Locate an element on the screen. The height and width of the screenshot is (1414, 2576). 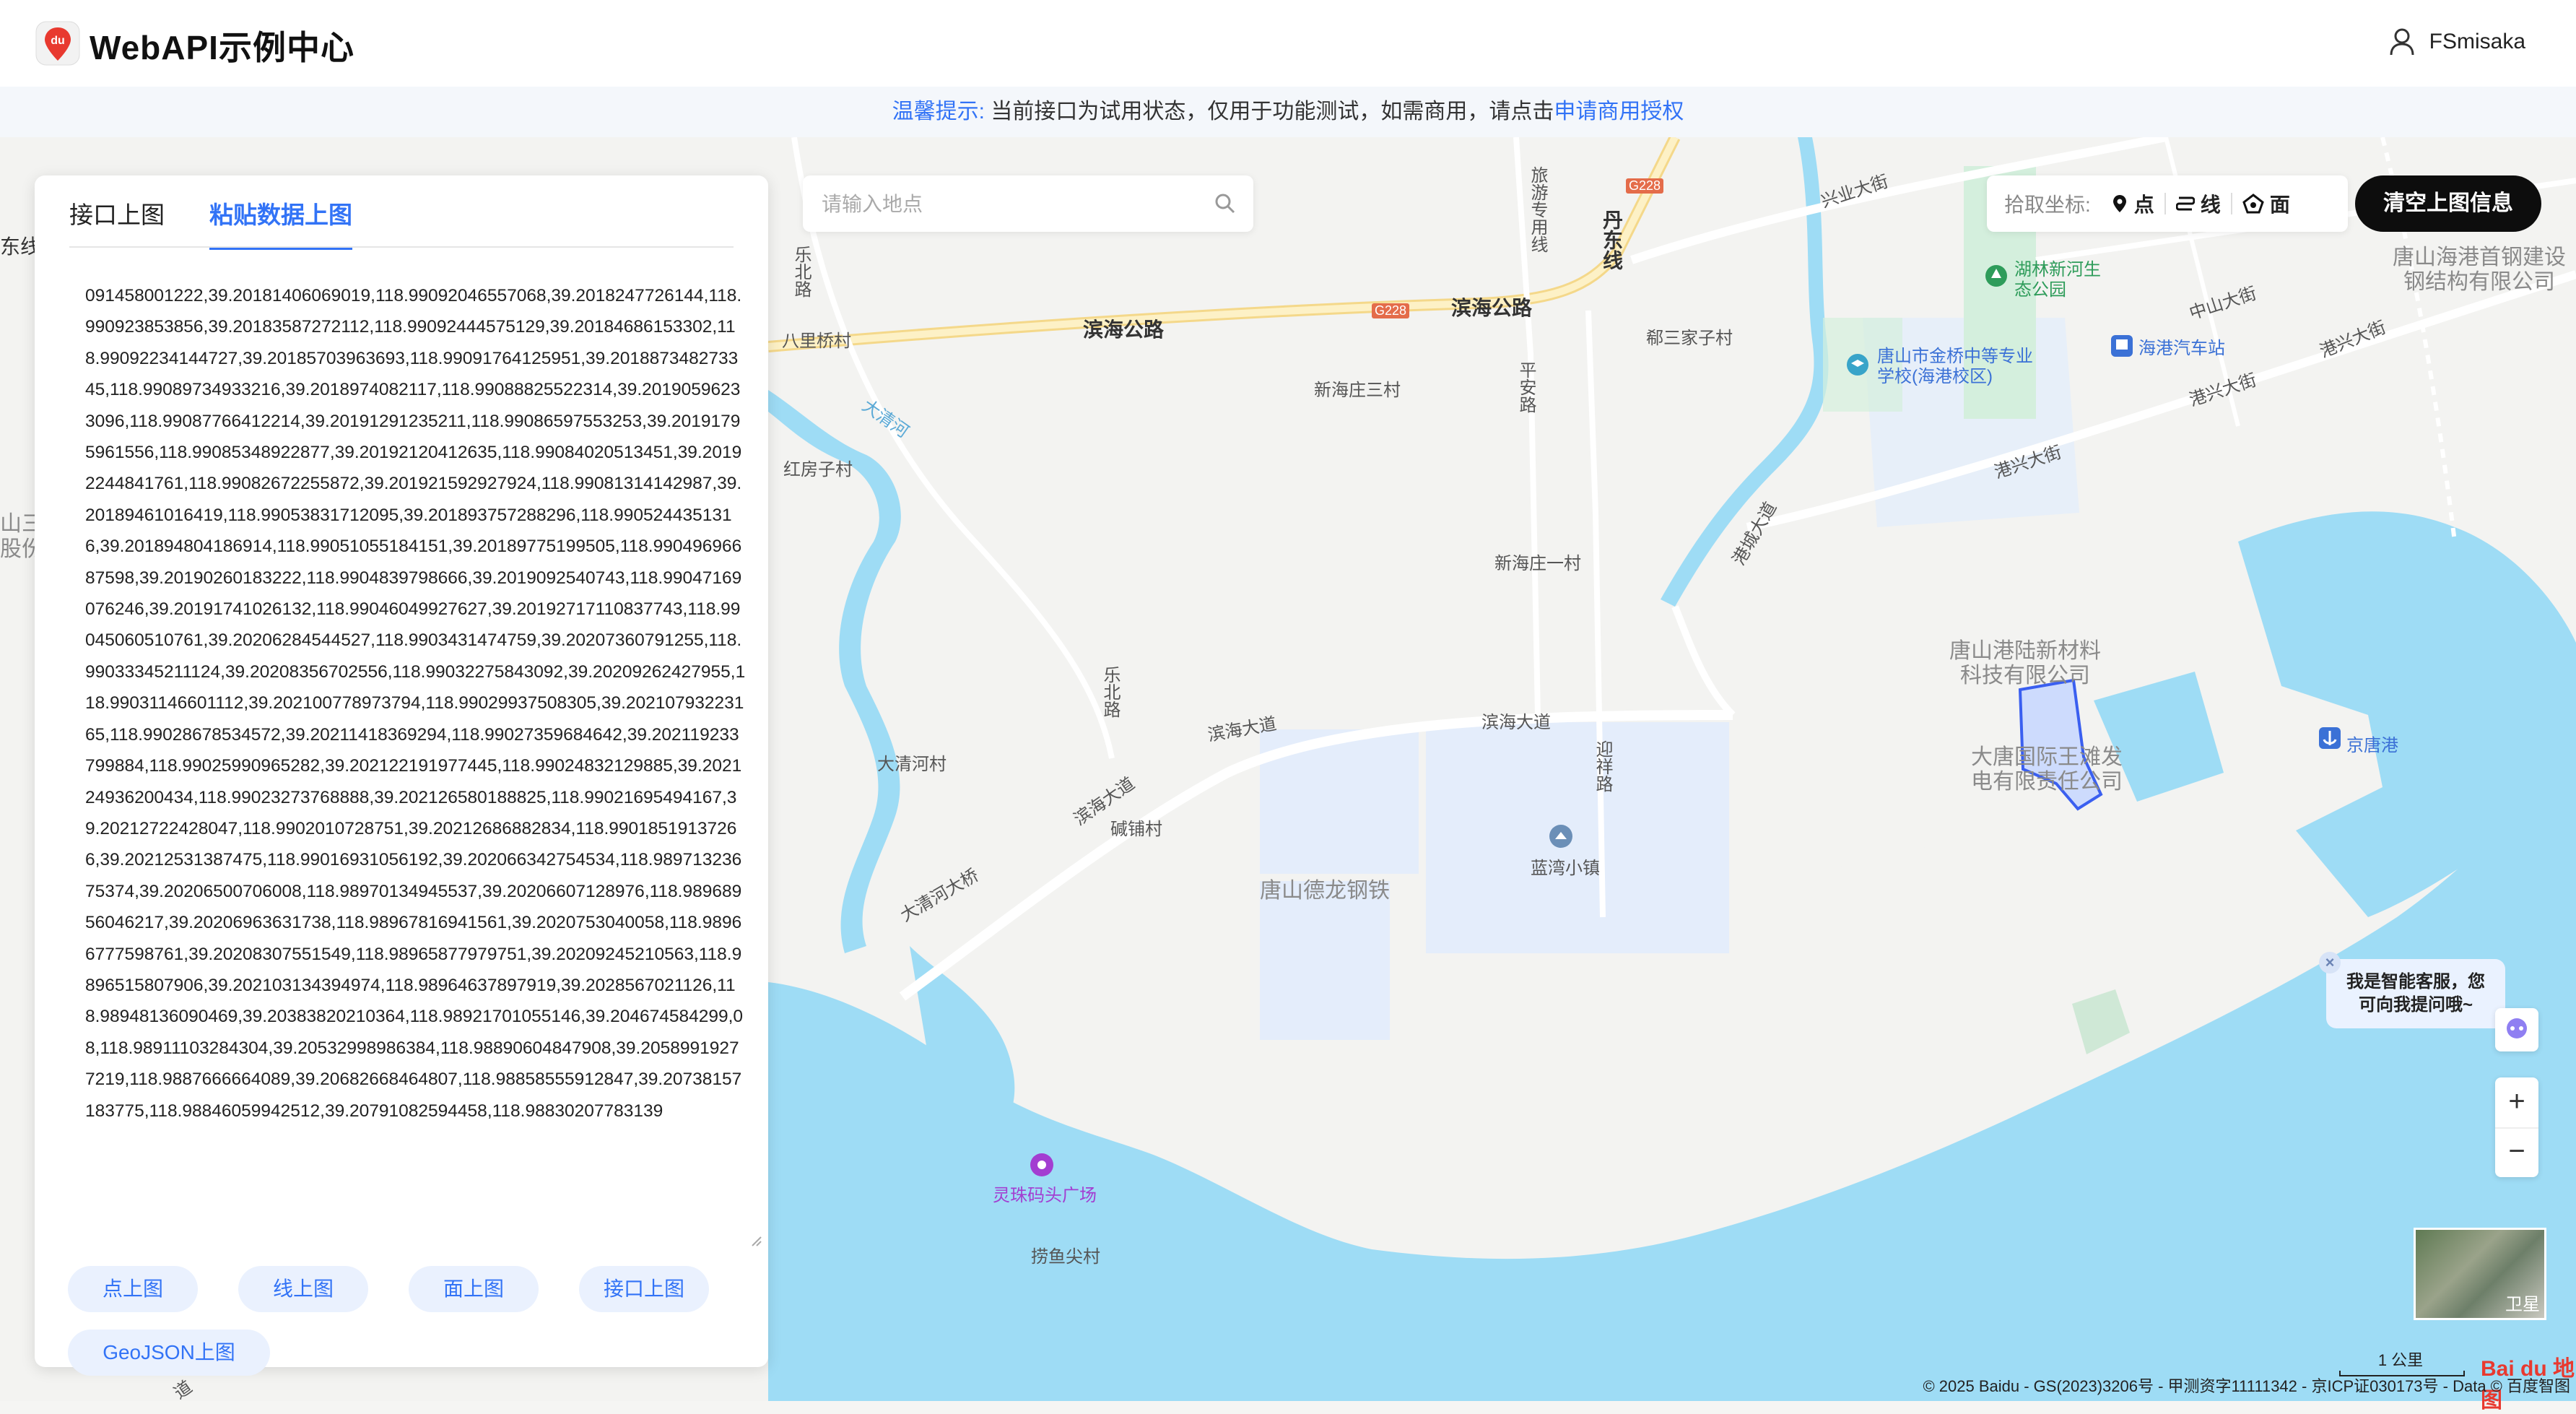
satellite-label: 卫星 is located at coordinates (2522, 1304).